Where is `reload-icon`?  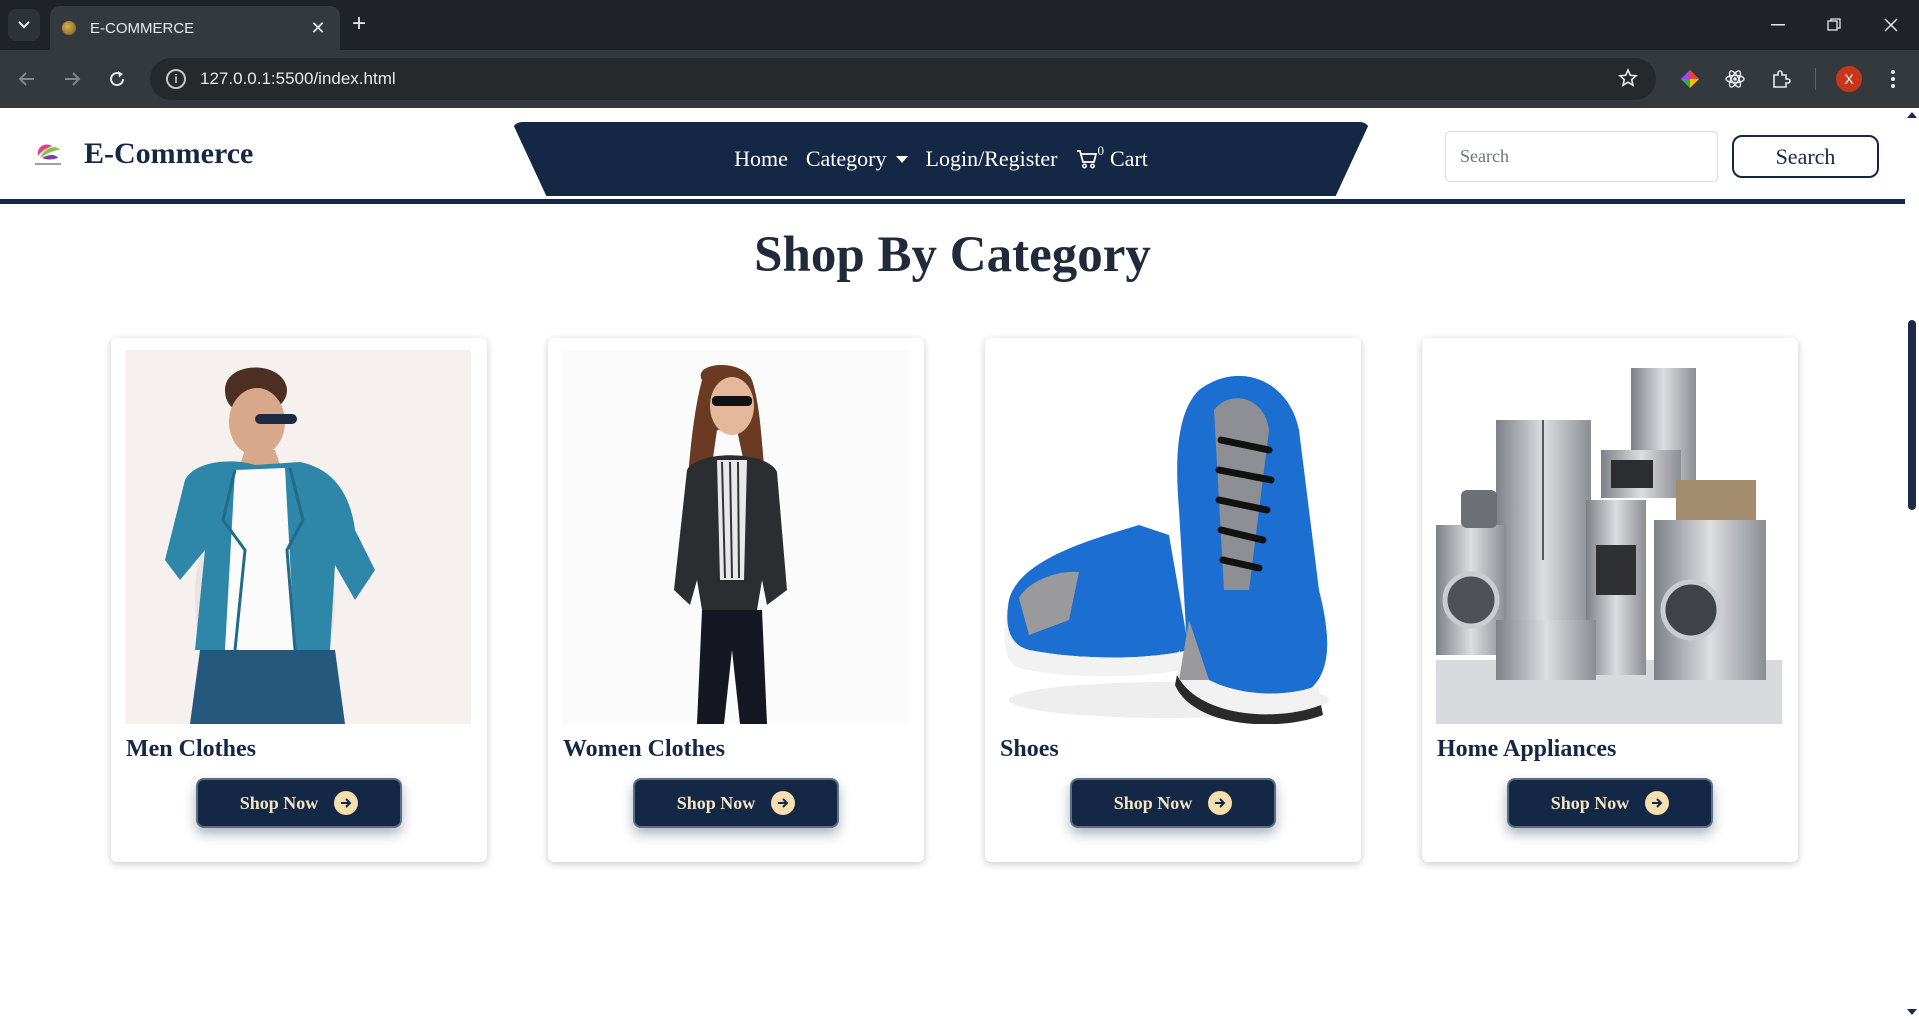
reload-icon is located at coordinates (117, 79).